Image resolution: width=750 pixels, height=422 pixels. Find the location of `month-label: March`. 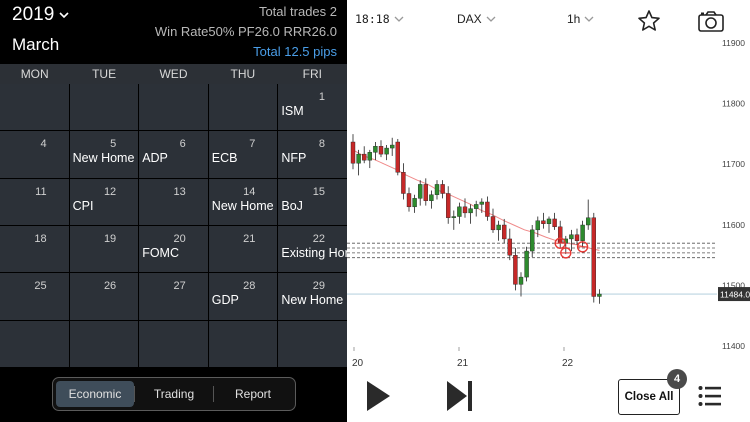

month-label: March is located at coordinates (36, 44).